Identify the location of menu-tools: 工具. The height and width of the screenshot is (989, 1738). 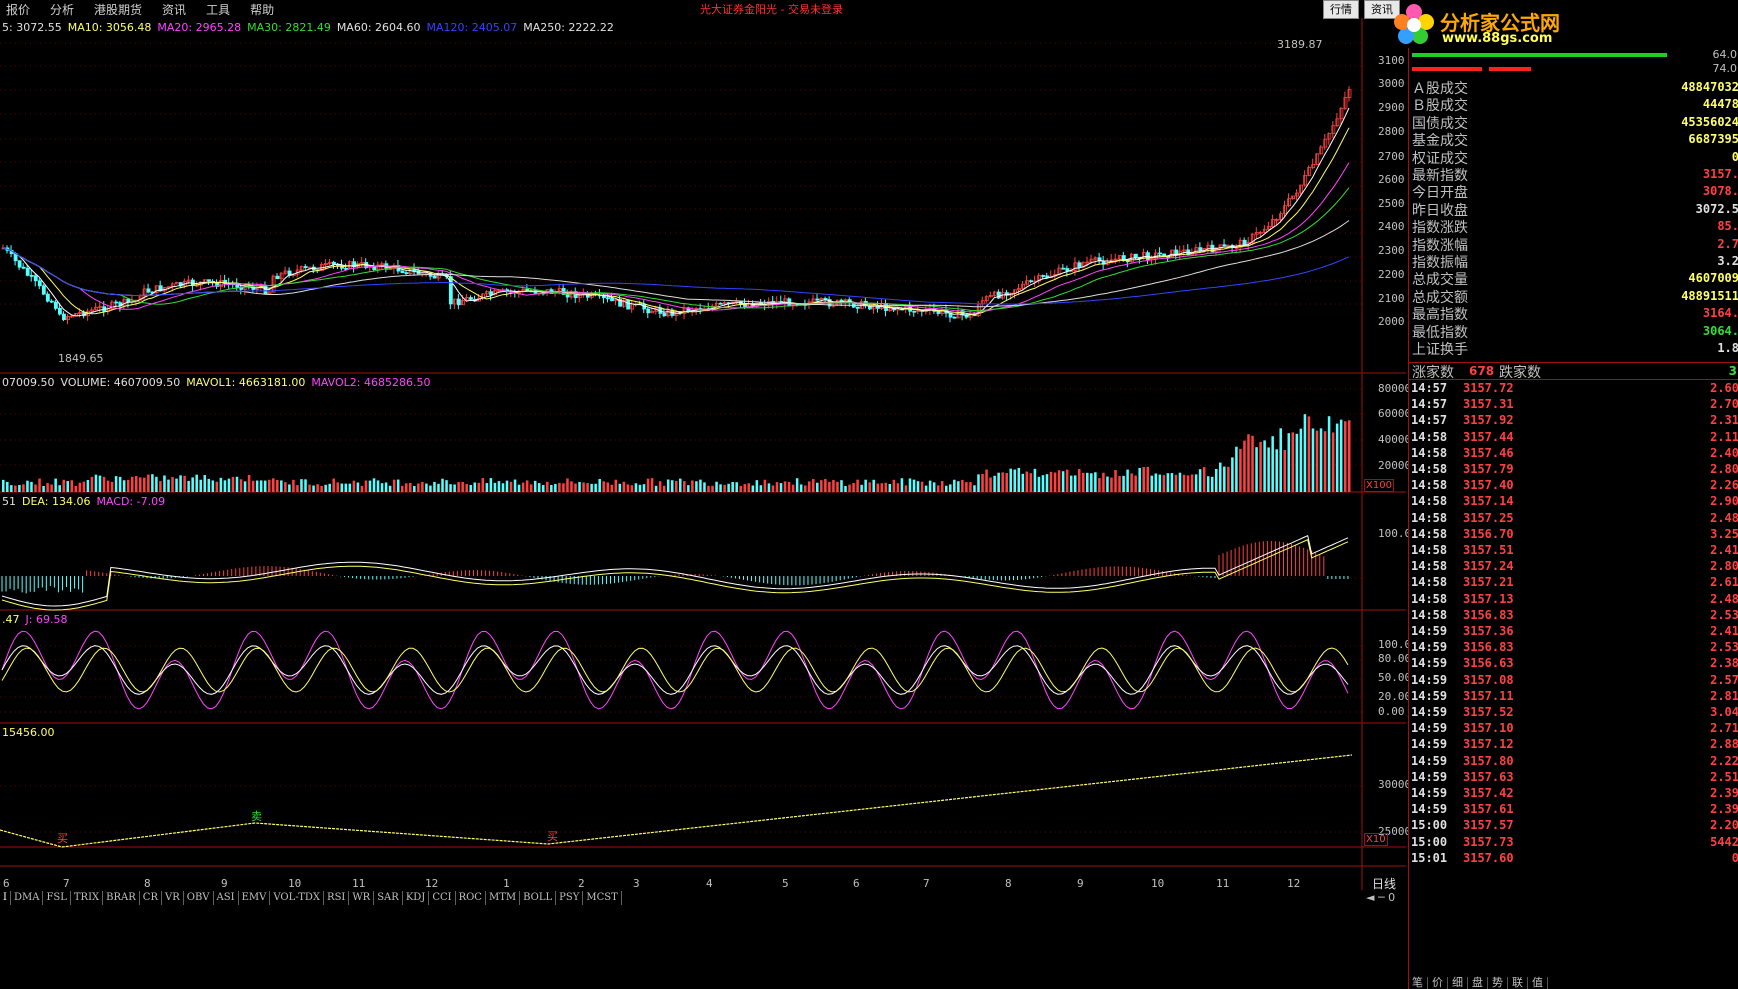
(218, 9).